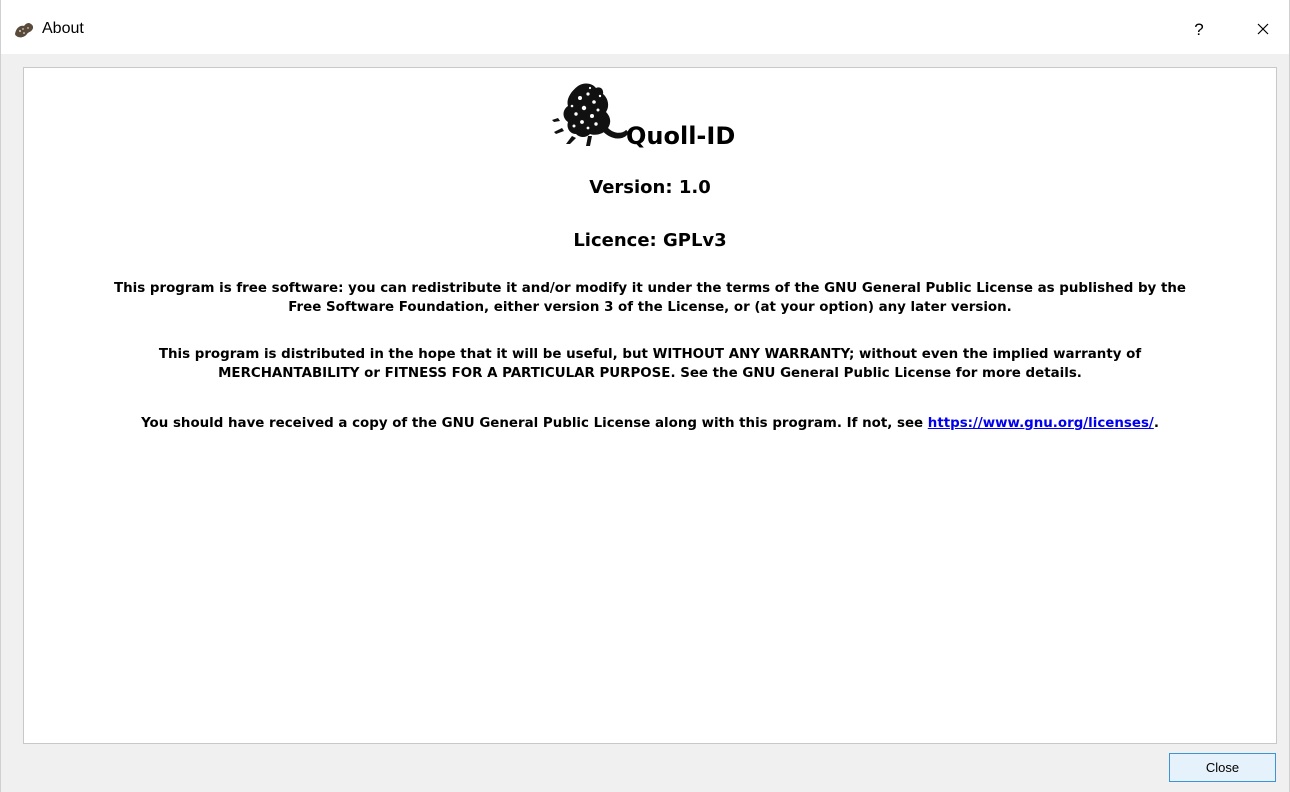  I want to click on help-button: ?, so click(1199, 30).